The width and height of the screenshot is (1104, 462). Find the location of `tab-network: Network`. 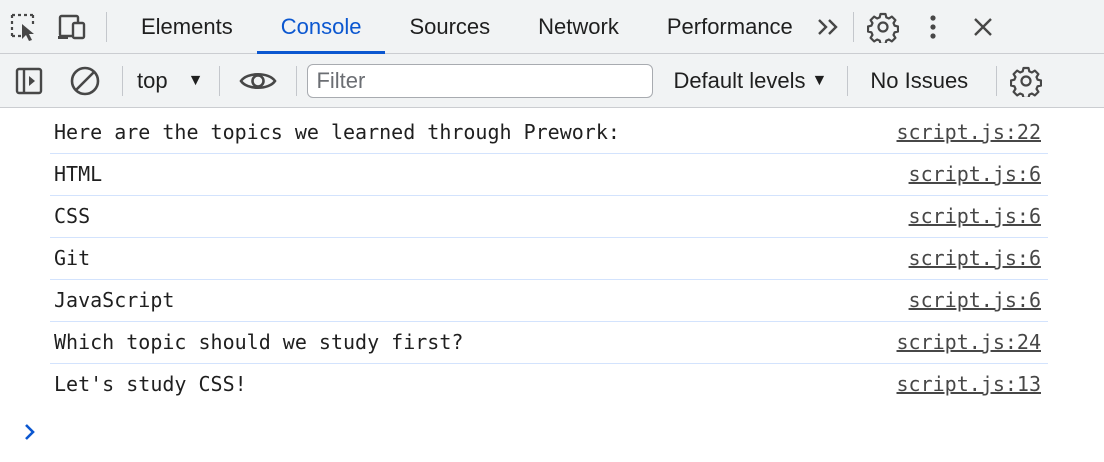

tab-network: Network is located at coordinates (578, 26).